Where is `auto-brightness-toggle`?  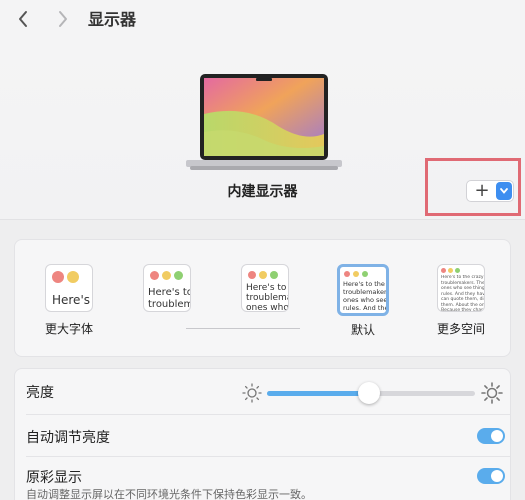 auto-brightness-toggle is located at coordinates (491, 436).